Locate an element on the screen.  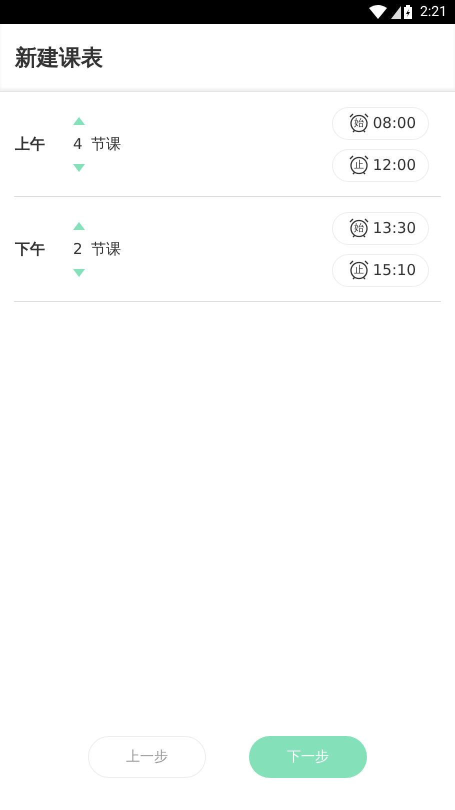
time-picker-button: 止 15:10 is located at coordinates (380, 270).